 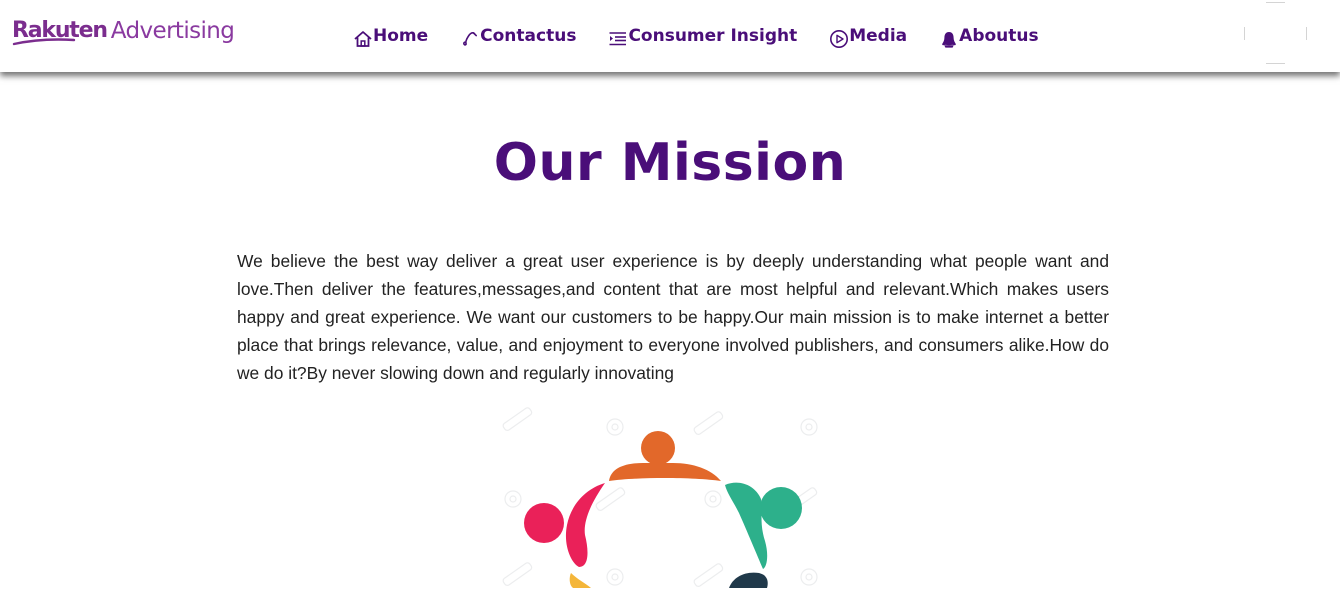 I want to click on nav-item-aboutus: Aboutus, so click(x=989, y=36).